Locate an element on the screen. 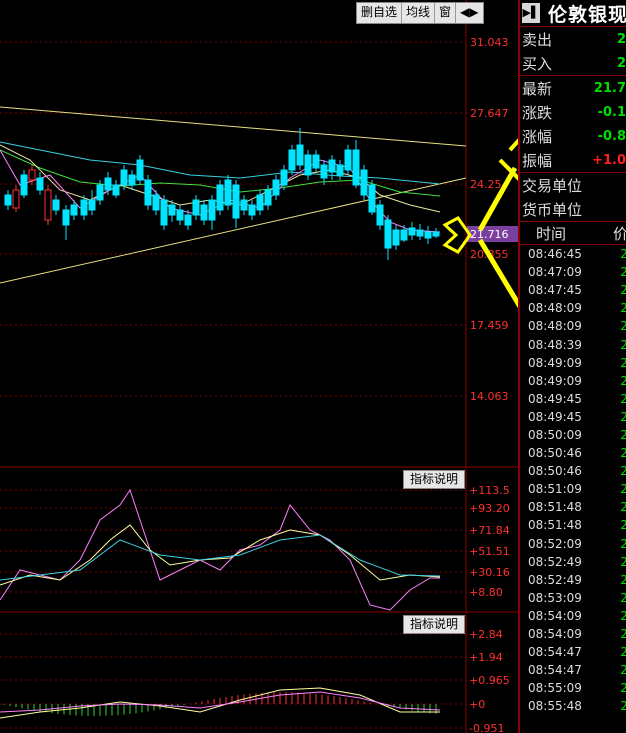 This screenshot has height=733, width=626. tick-row: 08:46:45 2 is located at coordinates (573, 254).